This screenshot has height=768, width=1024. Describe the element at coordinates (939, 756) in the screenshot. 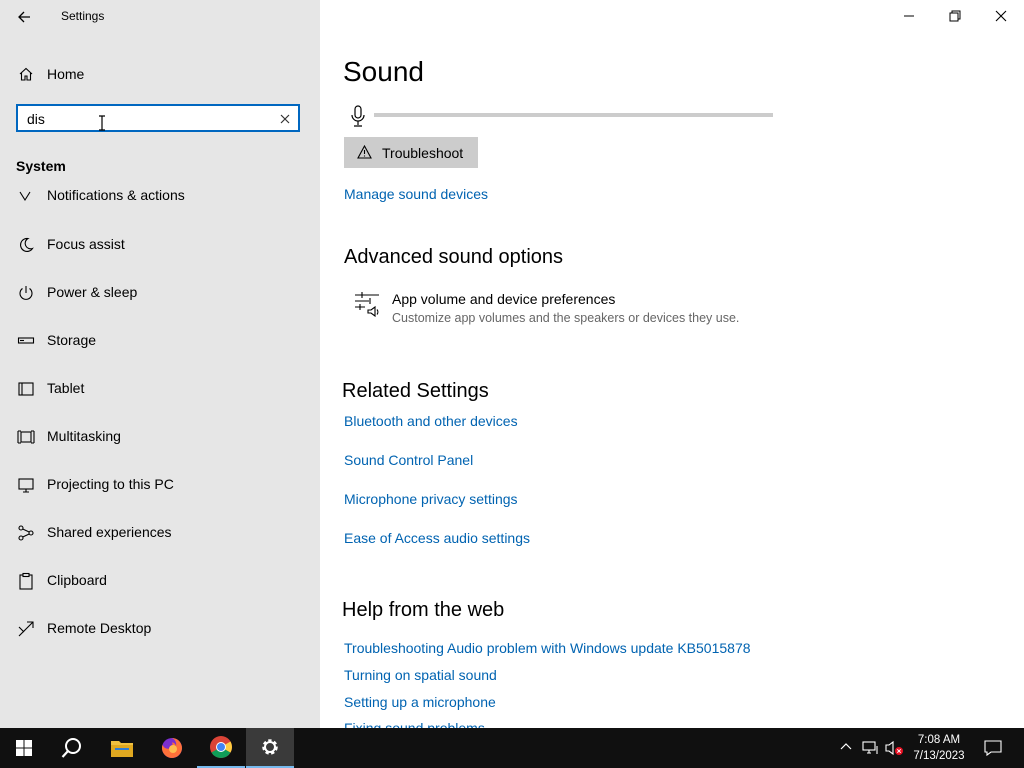

I see `clock-date: 7/13/2023` at that location.